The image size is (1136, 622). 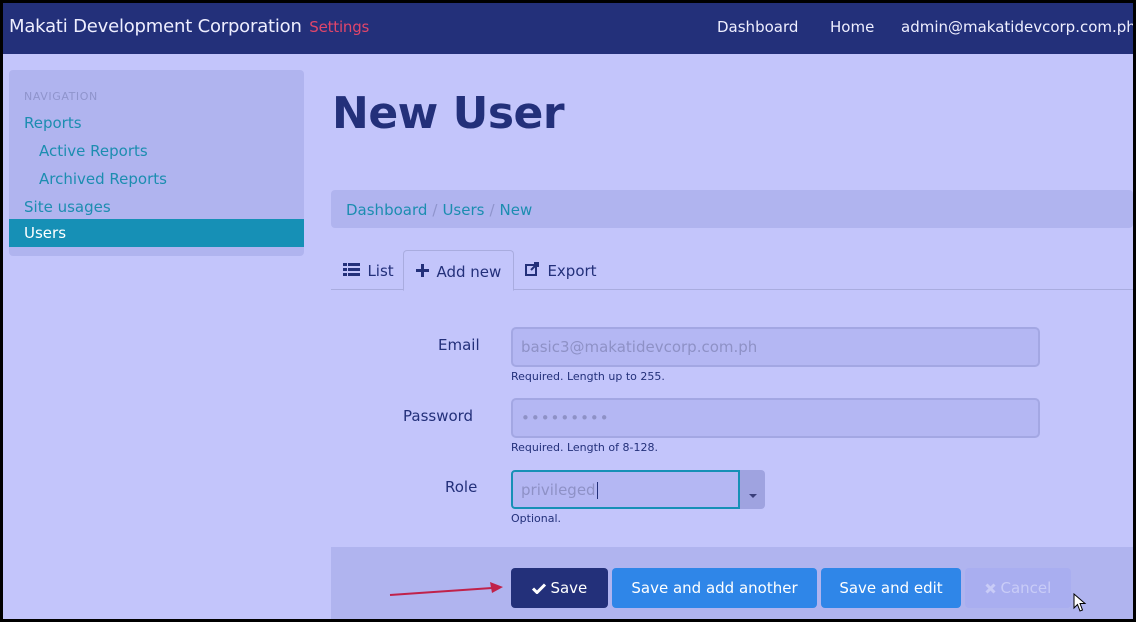 I want to click on sidebar-header: NAVIGATION, so click(x=61, y=96).